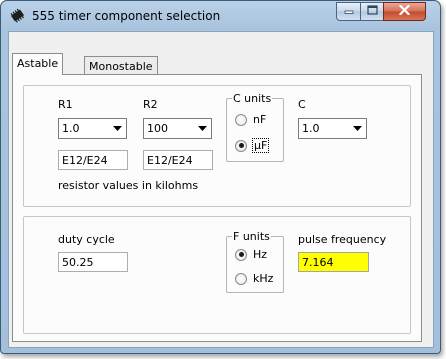 This screenshot has height=359, width=446. I want to click on f-units-hz-label: Hz, so click(260, 254).